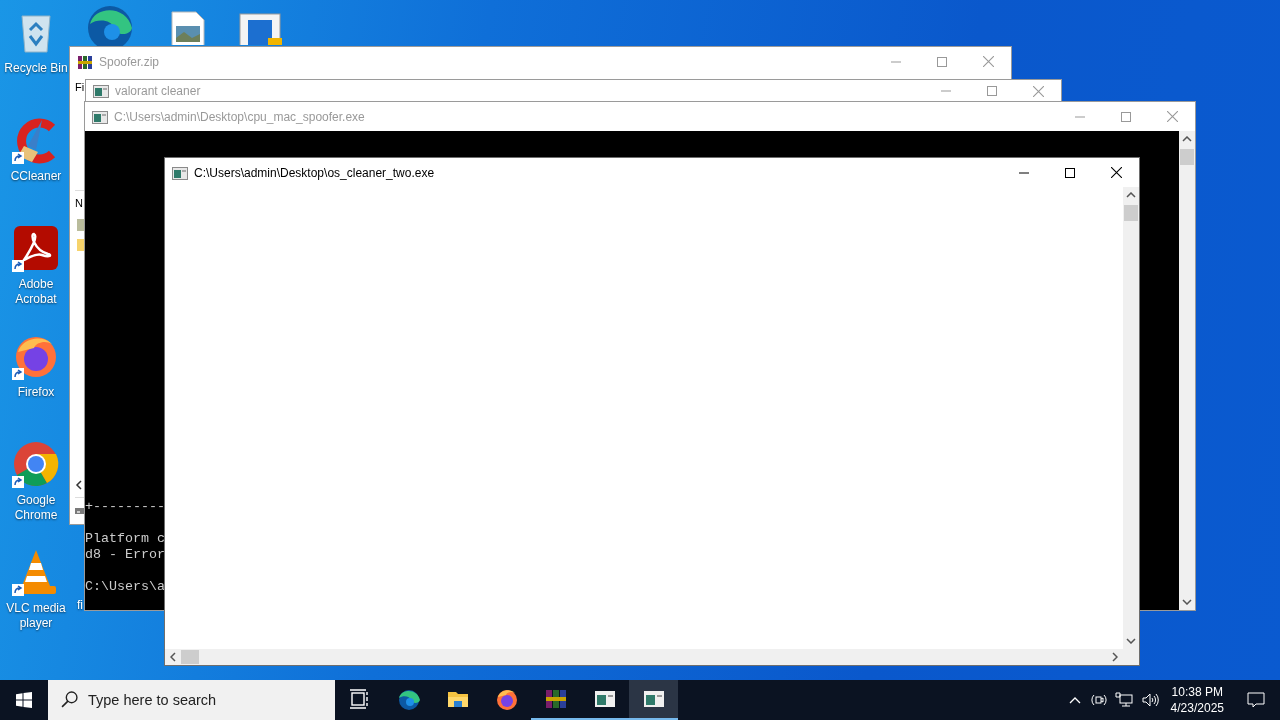 This screenshot has height=720, width=1280. I want to click on icon-label: fi, so click(80, 605).